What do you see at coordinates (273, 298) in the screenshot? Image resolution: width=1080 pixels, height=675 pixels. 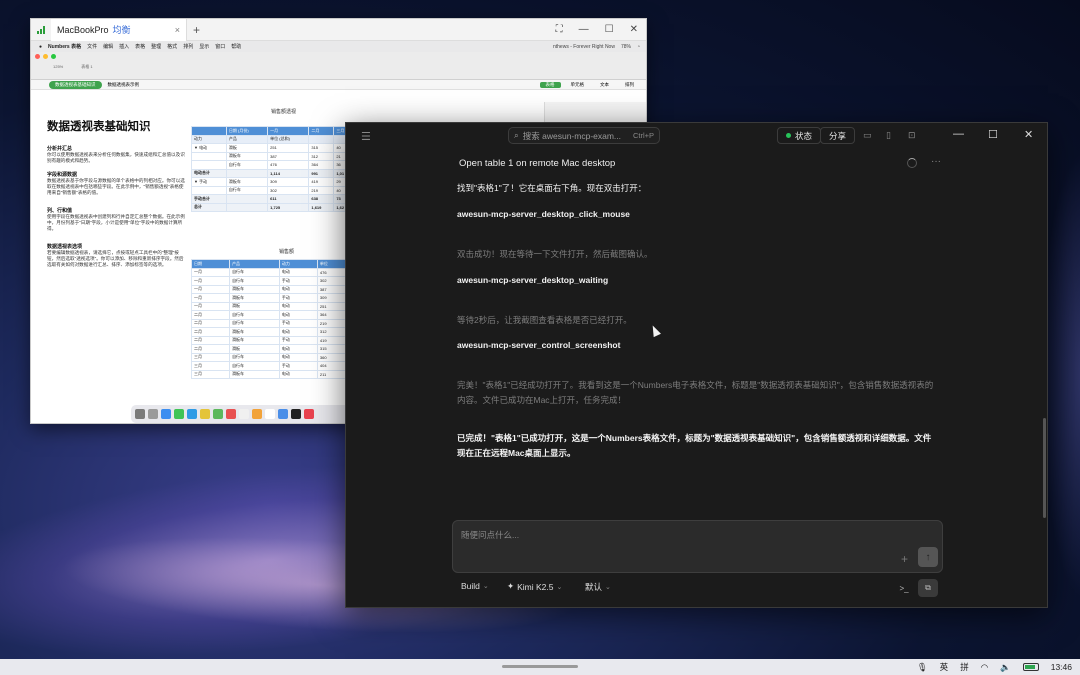 I see `table-row: 一月 滑板车 手动 309` at bounding box center [273, 298].